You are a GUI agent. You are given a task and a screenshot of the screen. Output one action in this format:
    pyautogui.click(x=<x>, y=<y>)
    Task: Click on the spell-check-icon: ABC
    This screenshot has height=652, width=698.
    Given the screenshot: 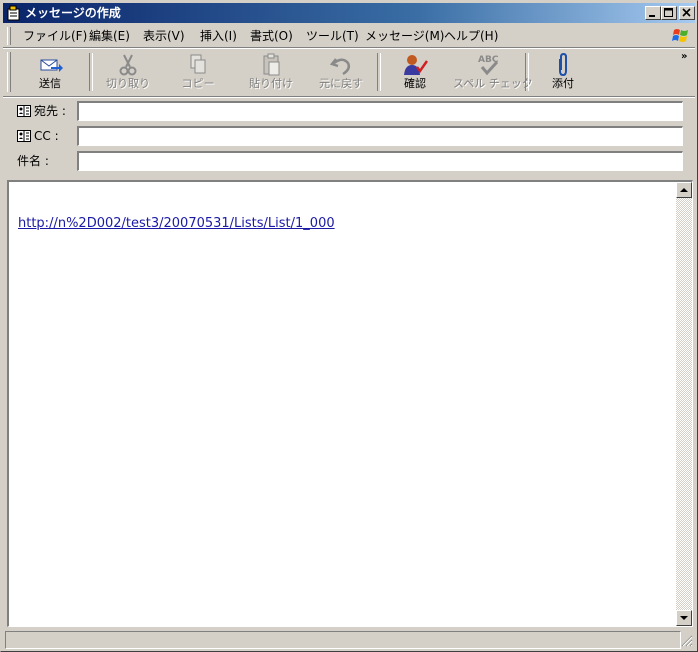 What is the action you would take?
    pyautogui.click(x=488, y=65)
    